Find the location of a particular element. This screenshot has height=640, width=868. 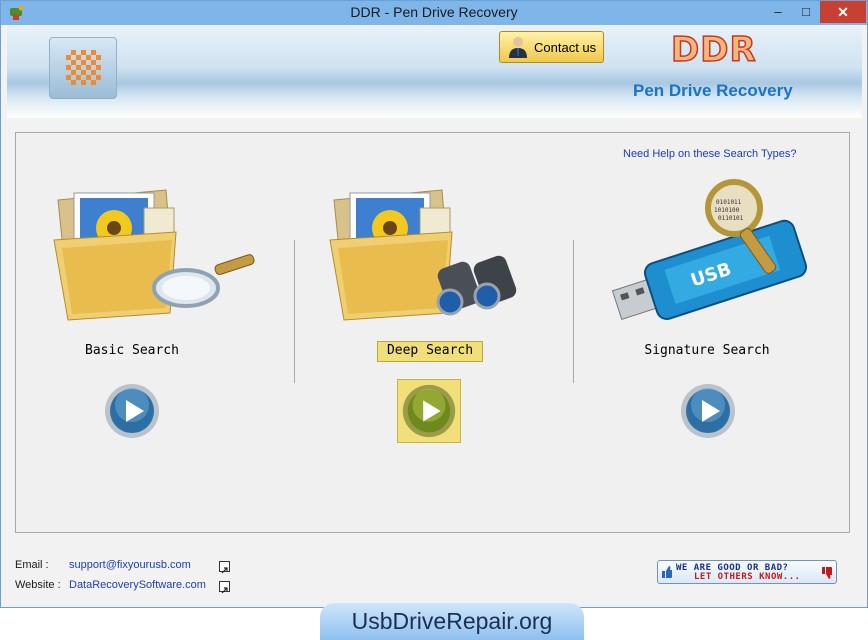

website-label: Website : is located at coordinates (38, 585).